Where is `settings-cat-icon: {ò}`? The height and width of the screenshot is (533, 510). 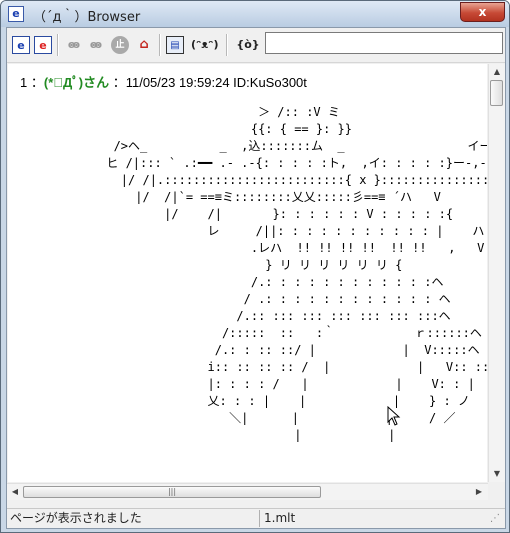
settings-cat-icon: {ò} is located at coordinates (248, 45).